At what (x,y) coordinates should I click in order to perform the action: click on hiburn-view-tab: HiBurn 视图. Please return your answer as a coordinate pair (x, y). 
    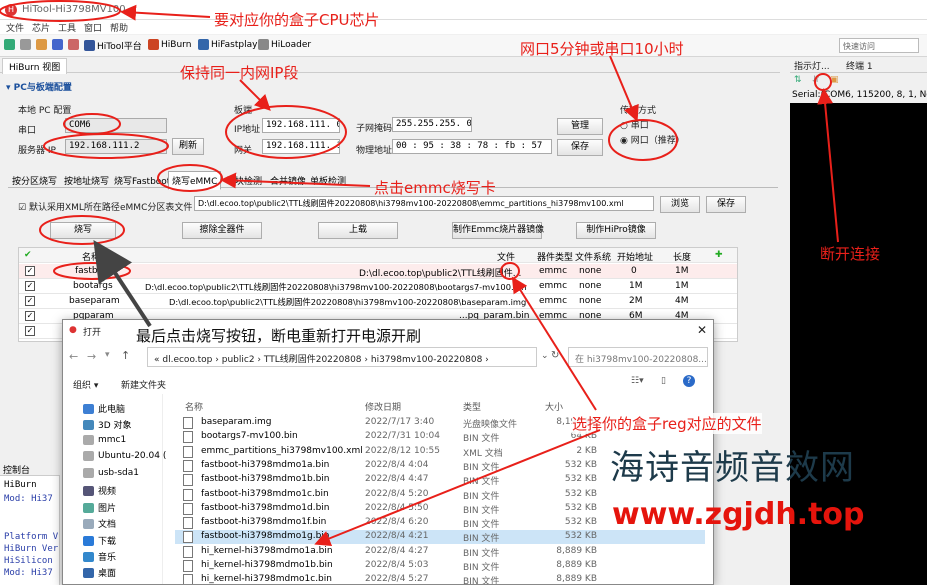
    Looking at the image, I should click on (35, 66).